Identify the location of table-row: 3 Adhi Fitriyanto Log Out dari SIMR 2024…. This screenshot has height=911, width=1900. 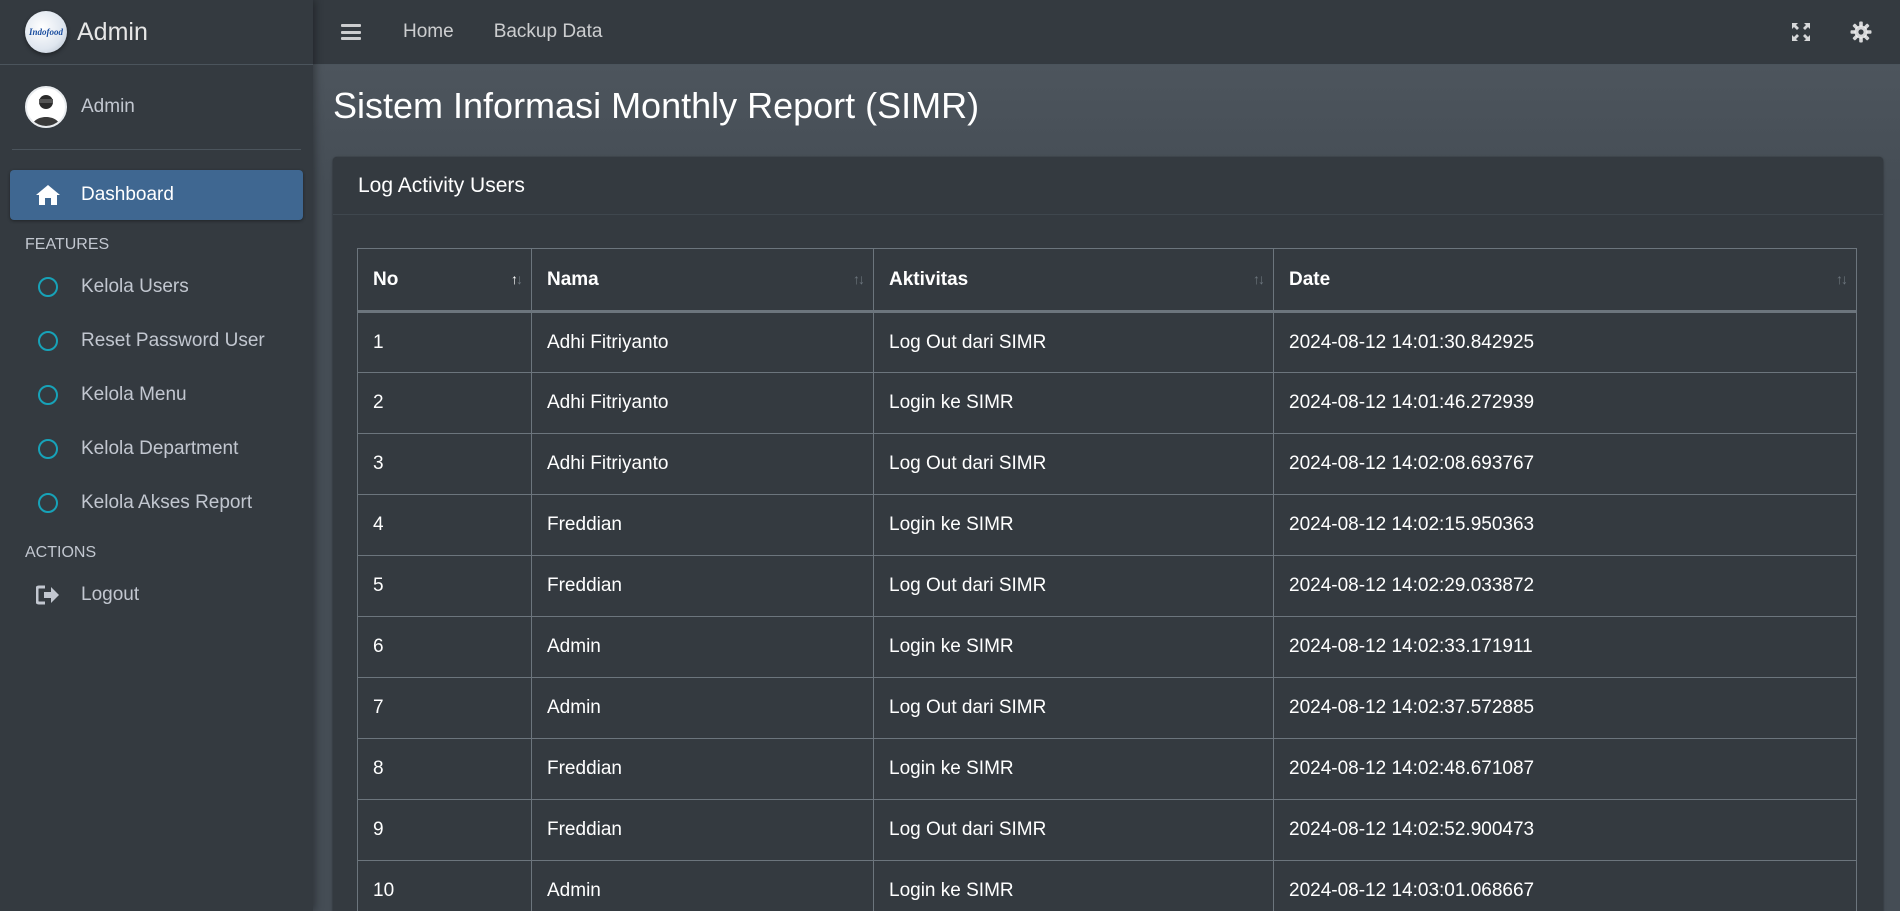
(1107, 464).